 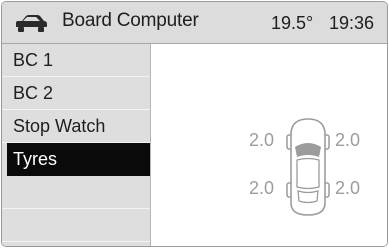 I want to click on tyre-rear-right-pressure: 2.0, so click(x=348, y=188).